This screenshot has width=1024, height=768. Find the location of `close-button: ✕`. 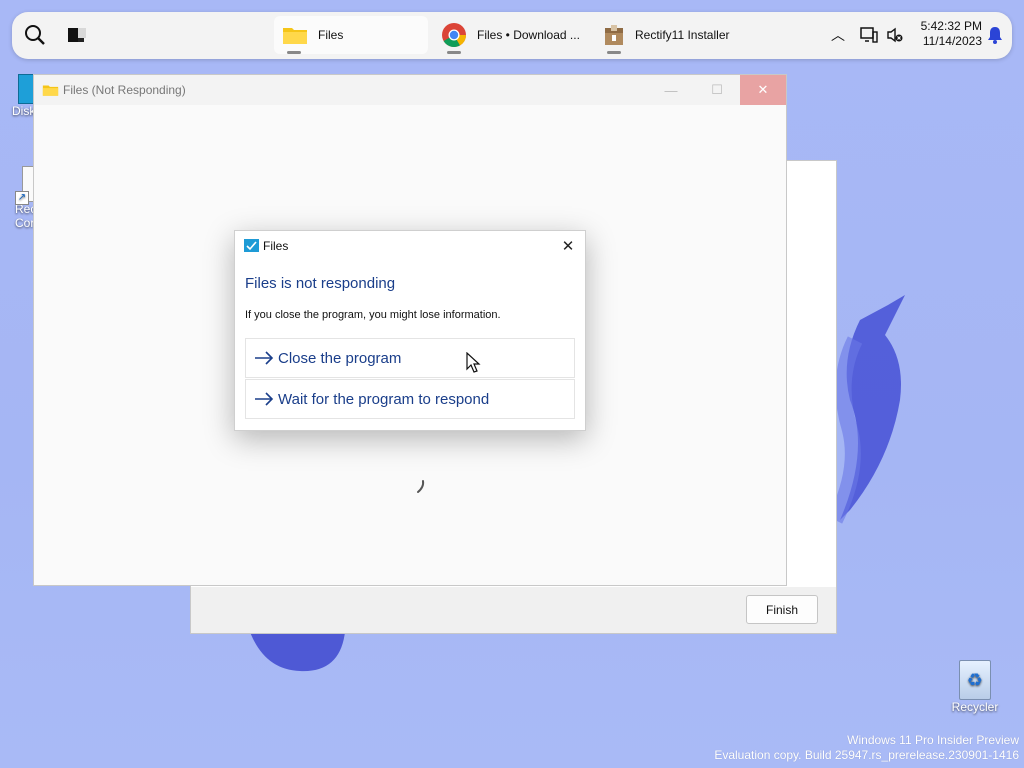

close-button: ✕ is located at coordinates (763, 90).